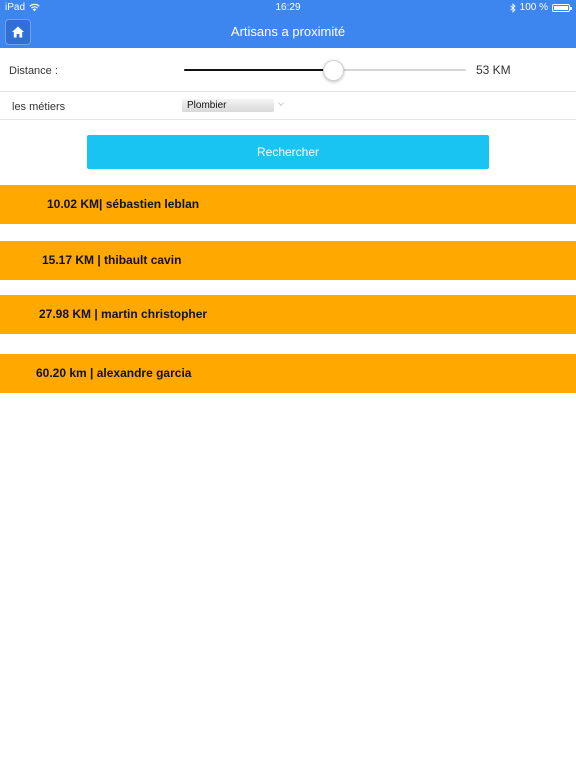 Image resolution: width=576 pixels, height=768 pixels. What do you see at coordinates (112, 260) in the screenshot?
I see `result-text: 15.17 KM | thibault cavin` at bounding box center [112, 260].